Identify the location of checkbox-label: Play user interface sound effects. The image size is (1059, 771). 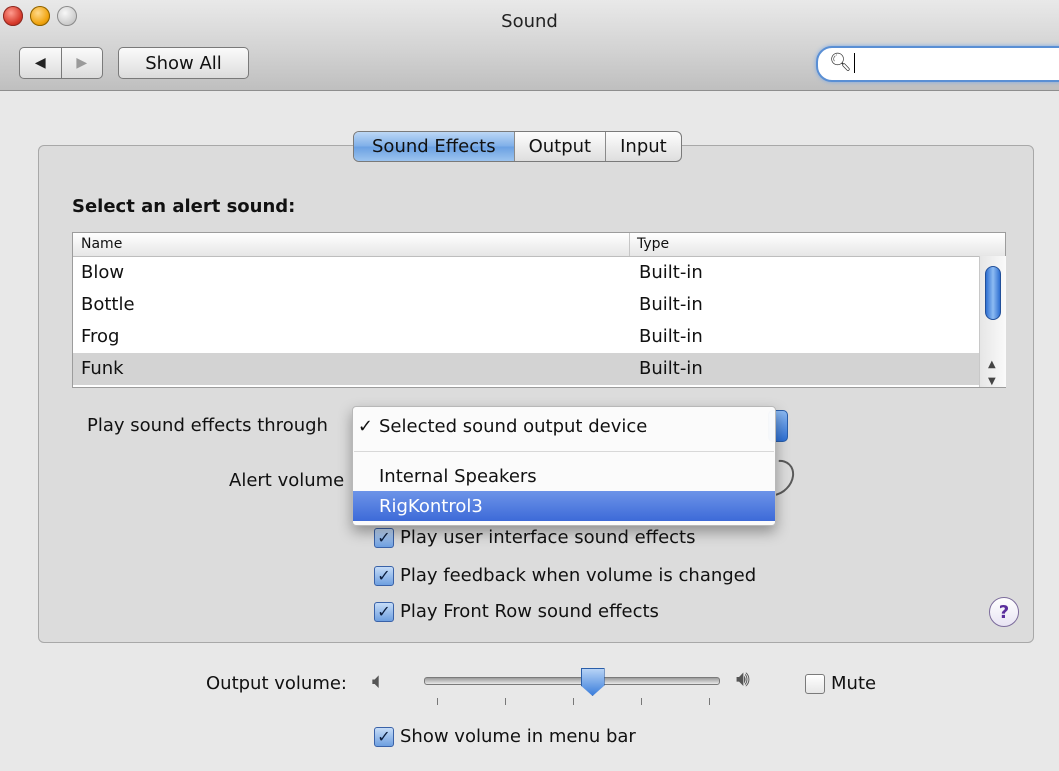
(548, 537).